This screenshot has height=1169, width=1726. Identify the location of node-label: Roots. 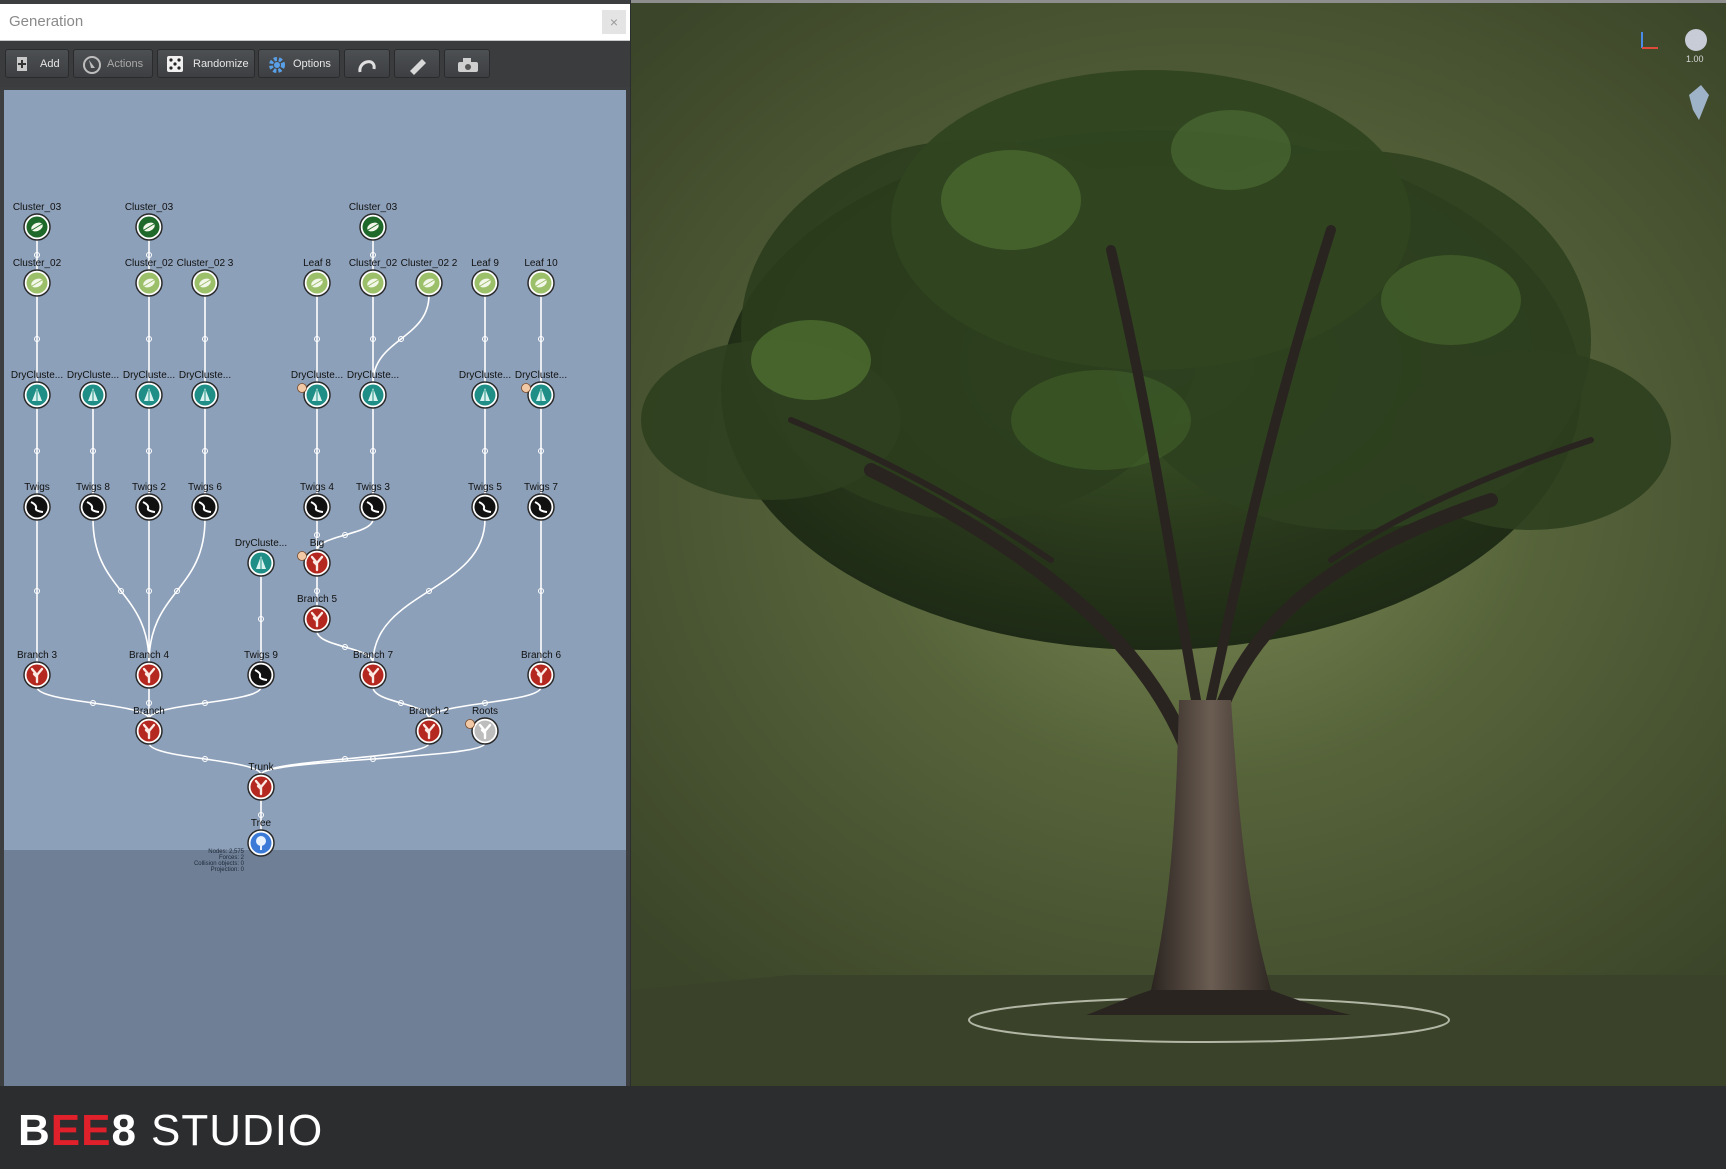
(485, 711).